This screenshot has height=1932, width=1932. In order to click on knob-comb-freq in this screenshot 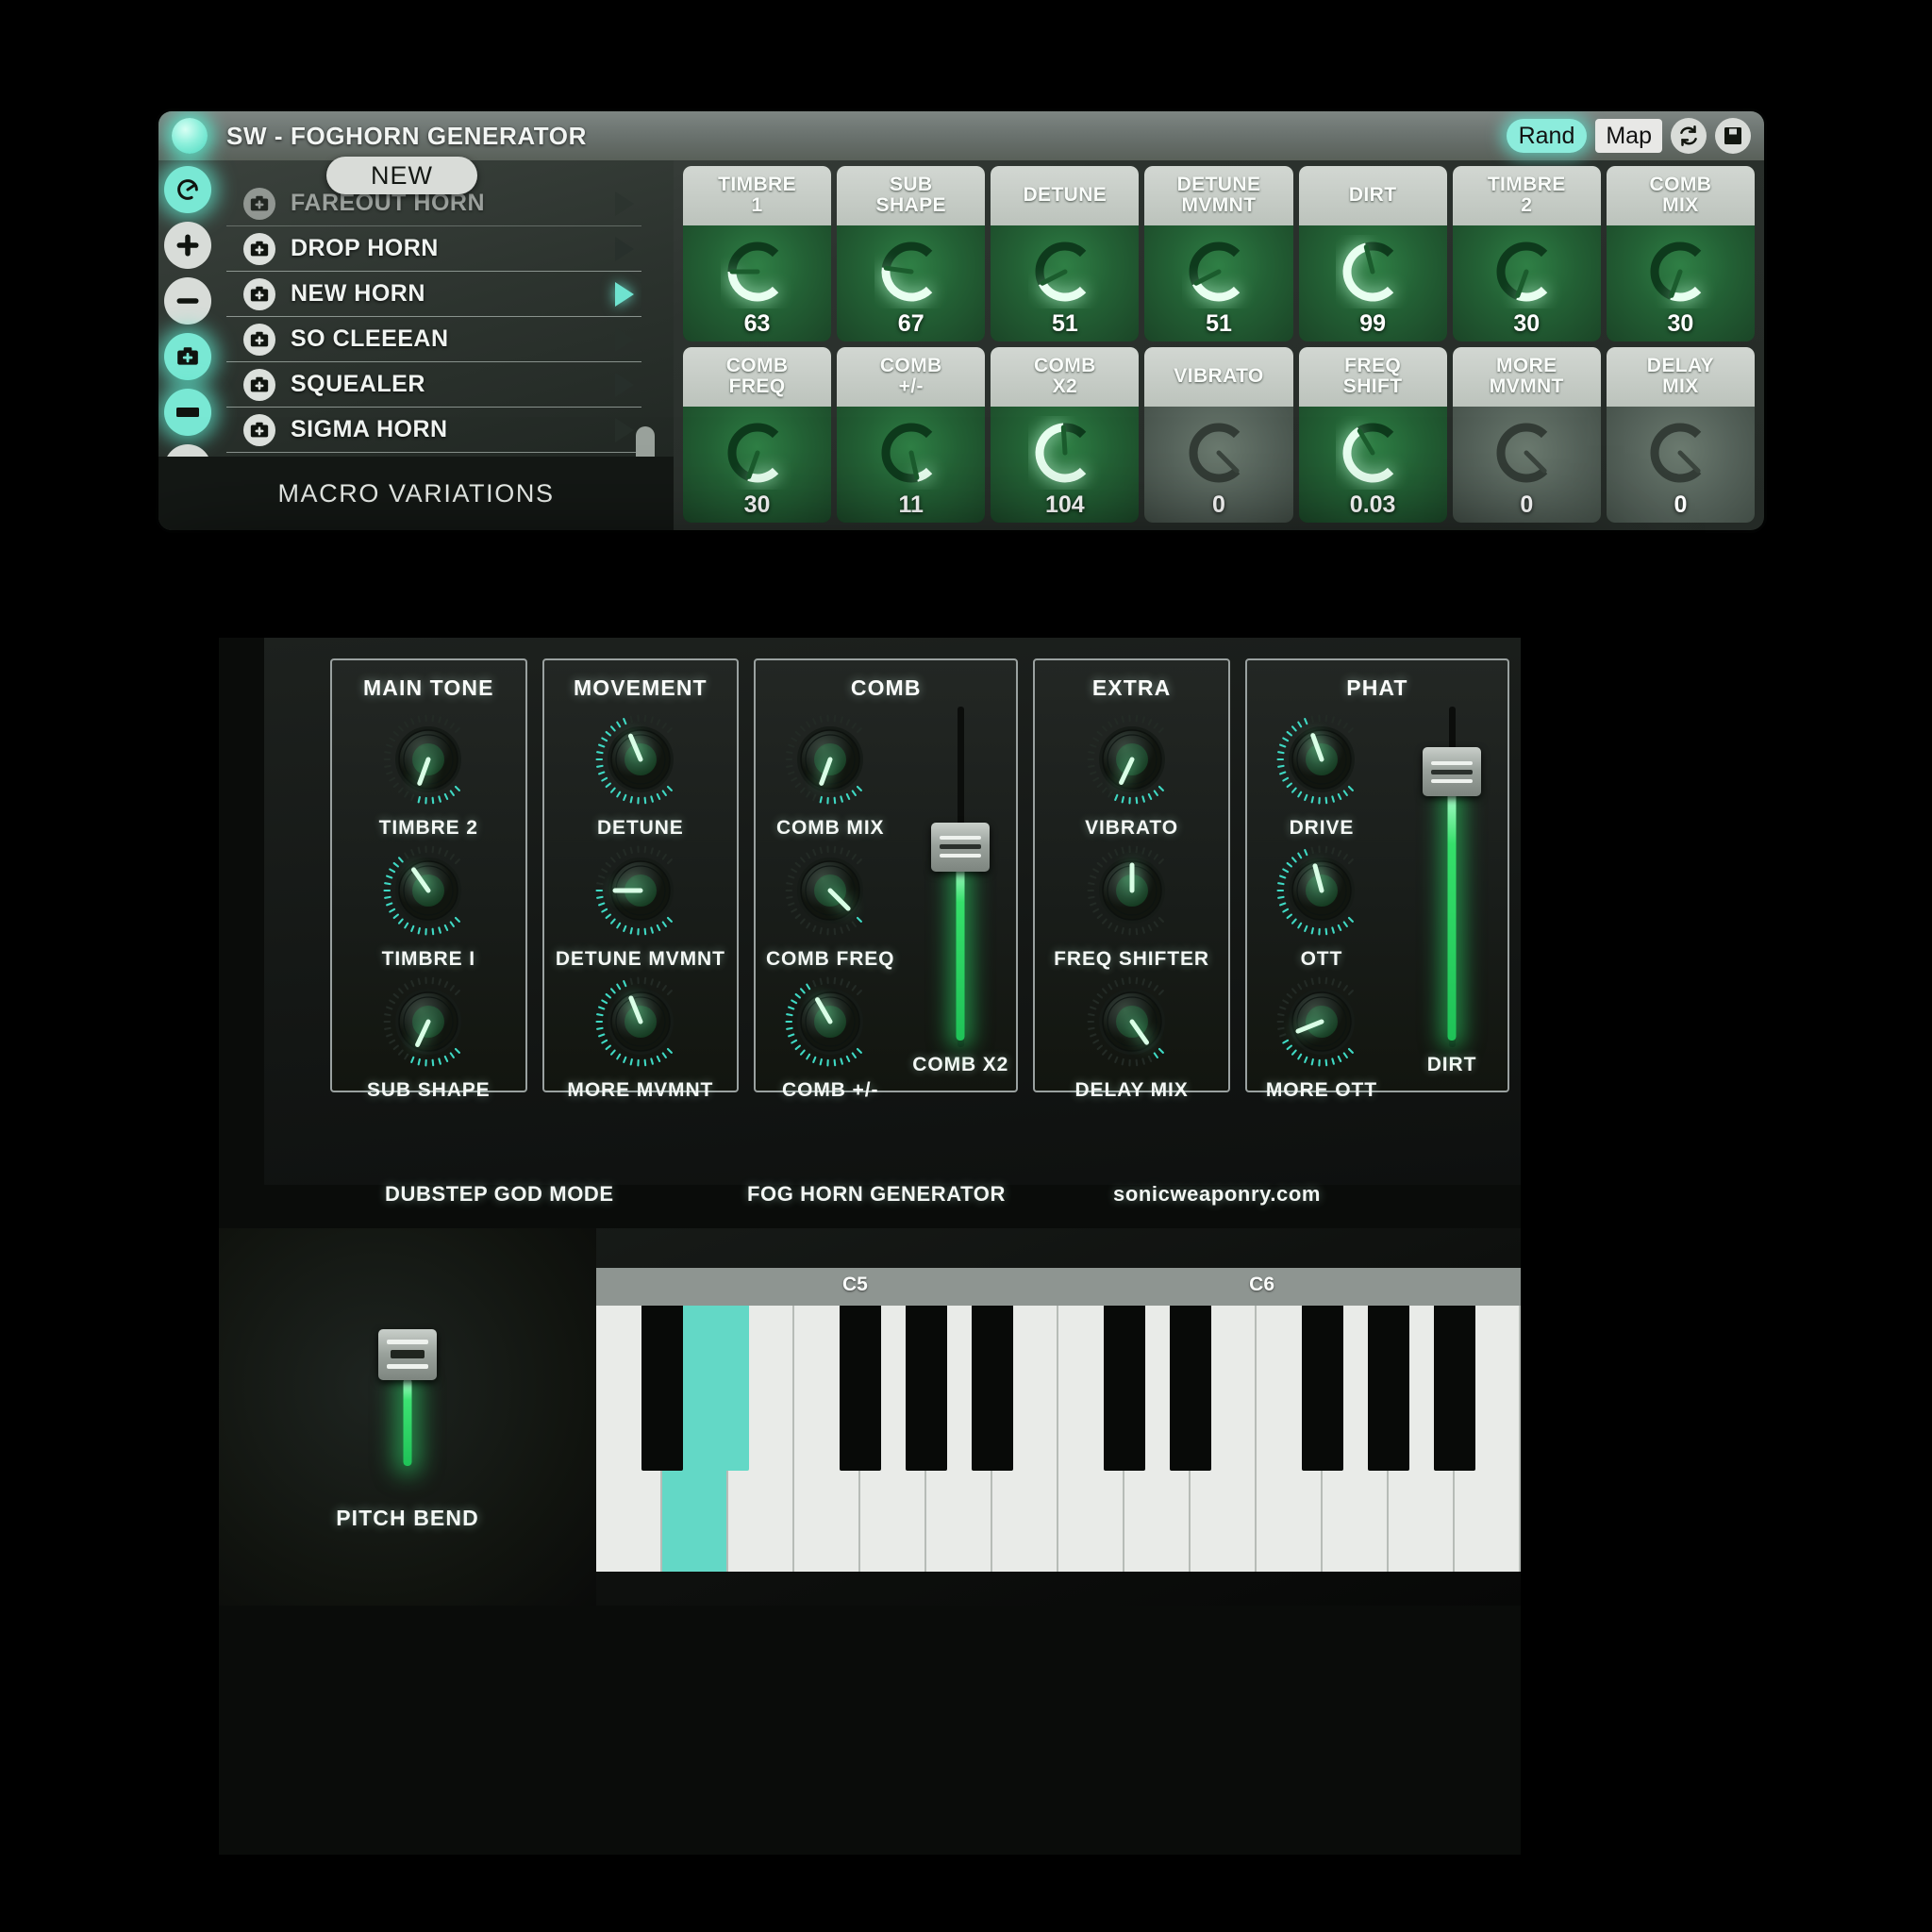, I will do `click(830, 891)`.